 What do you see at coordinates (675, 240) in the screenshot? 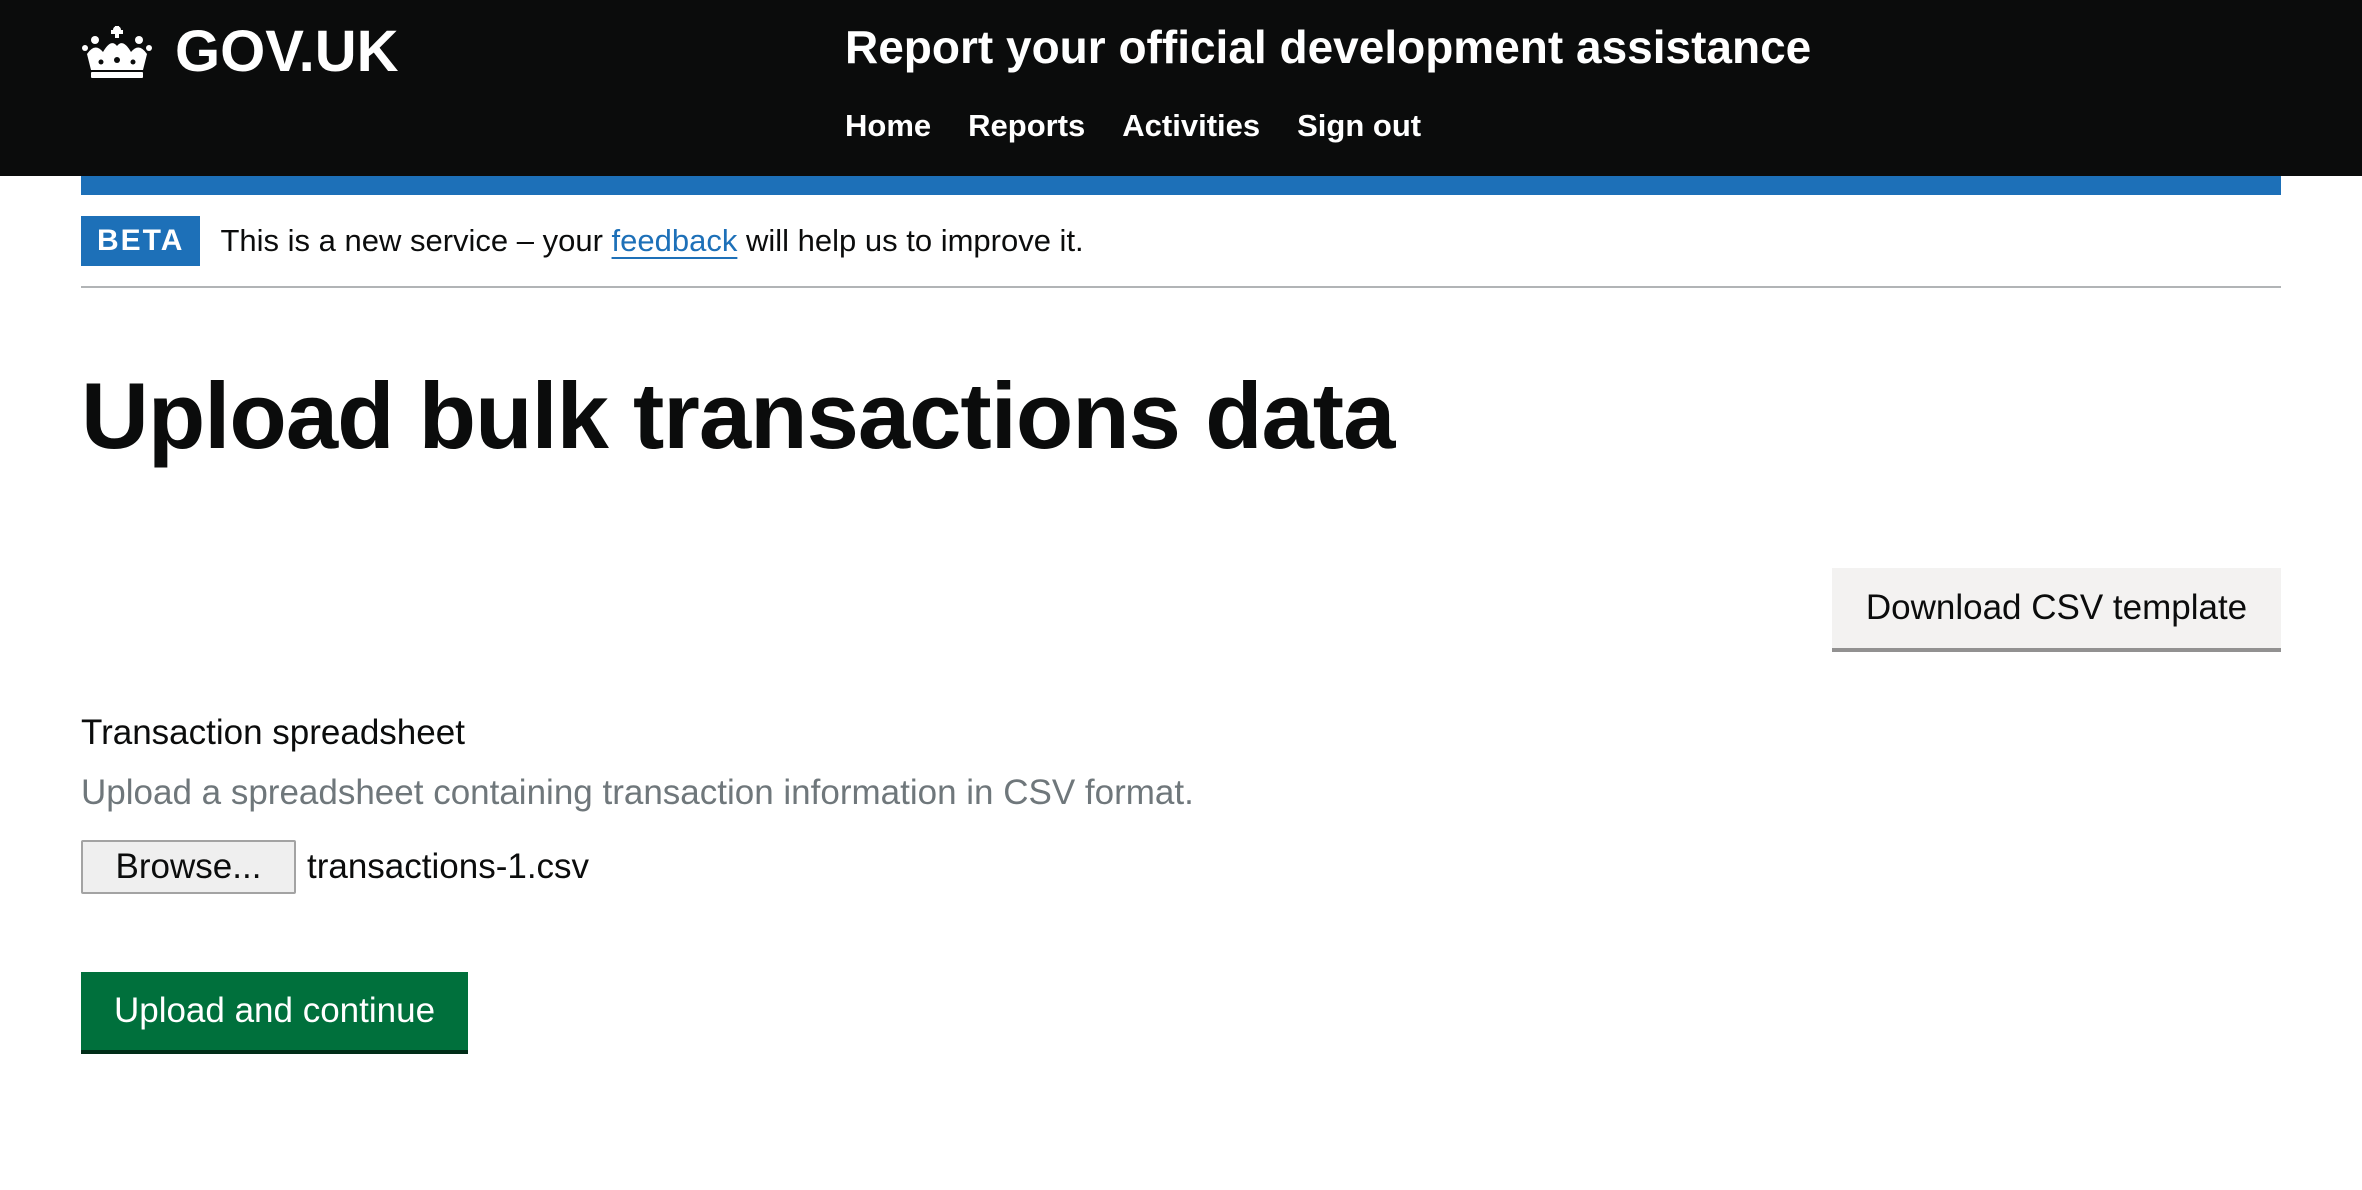
I see `feedback-link: feedback` at bounding box center [675, 240].